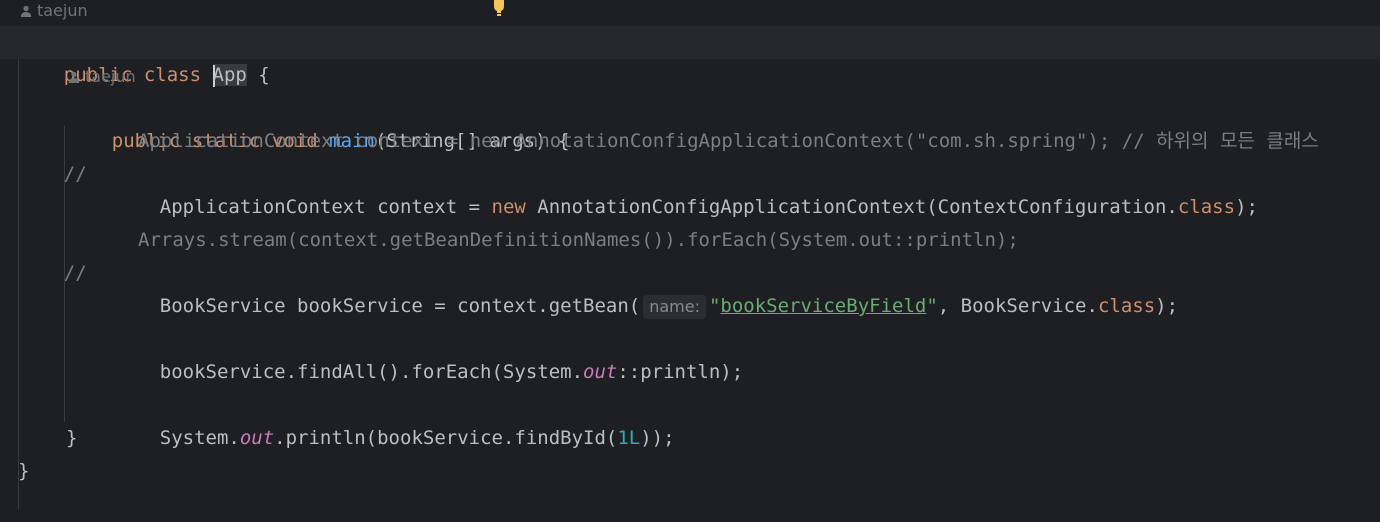 Image resolution: width=1380 pixels, height=522 pixels. Describe the element at coordinates (229, 75) in the screenshot. I see `class-name-token: App` at that location.